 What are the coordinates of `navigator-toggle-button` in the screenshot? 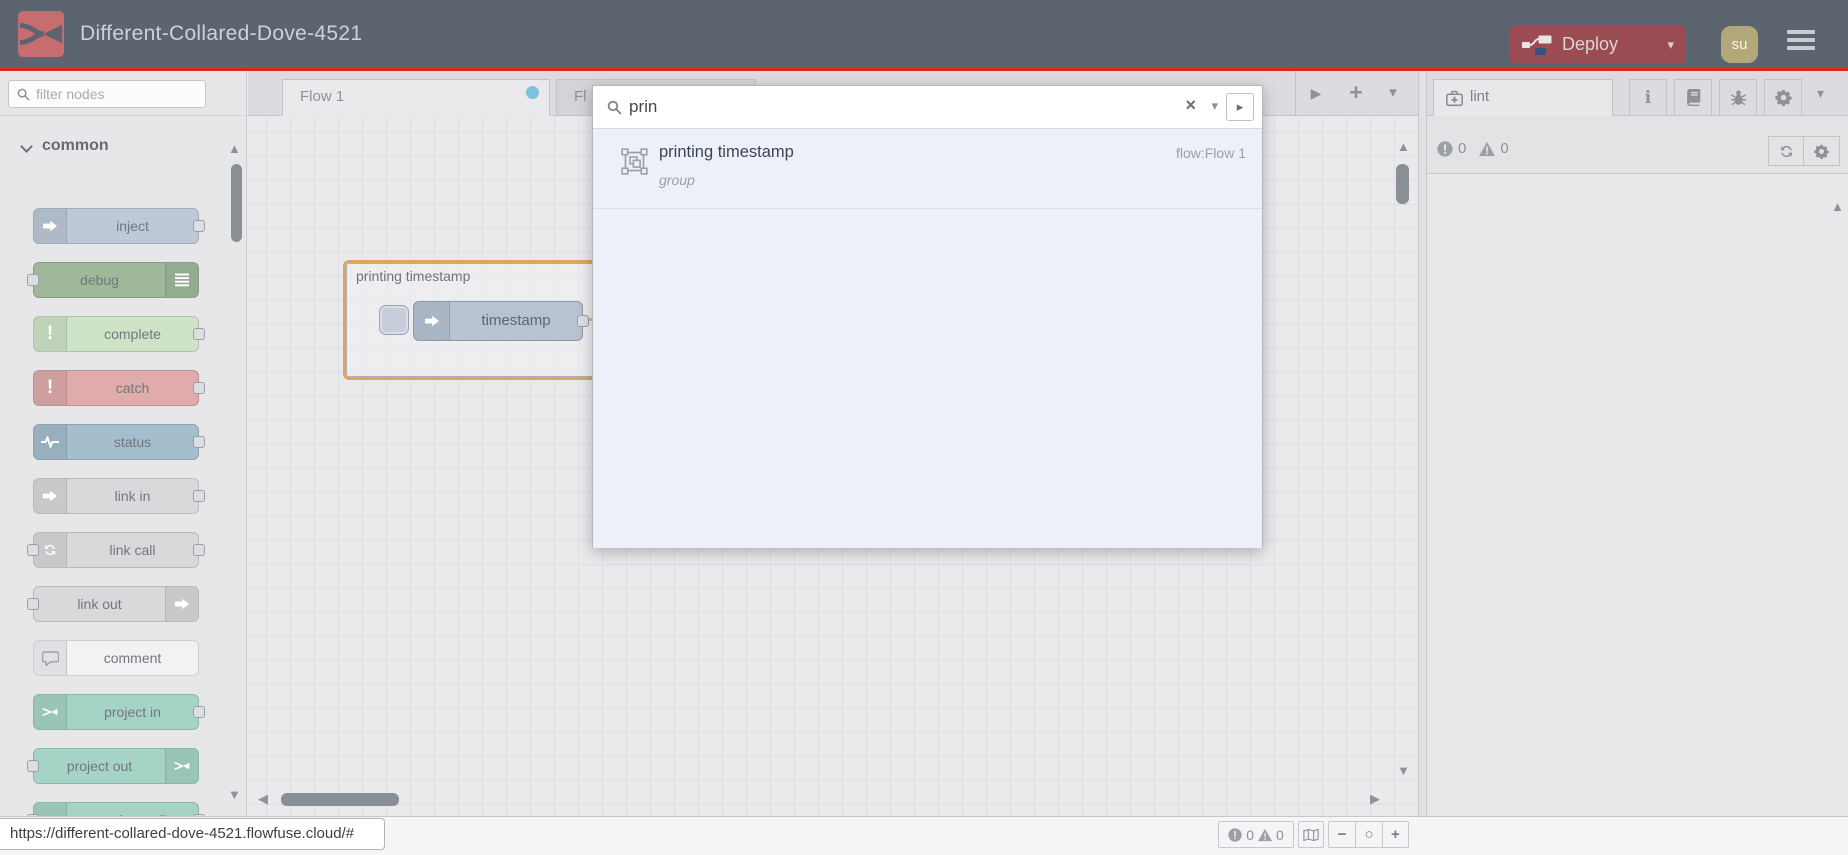 It's located at (1311, 834).